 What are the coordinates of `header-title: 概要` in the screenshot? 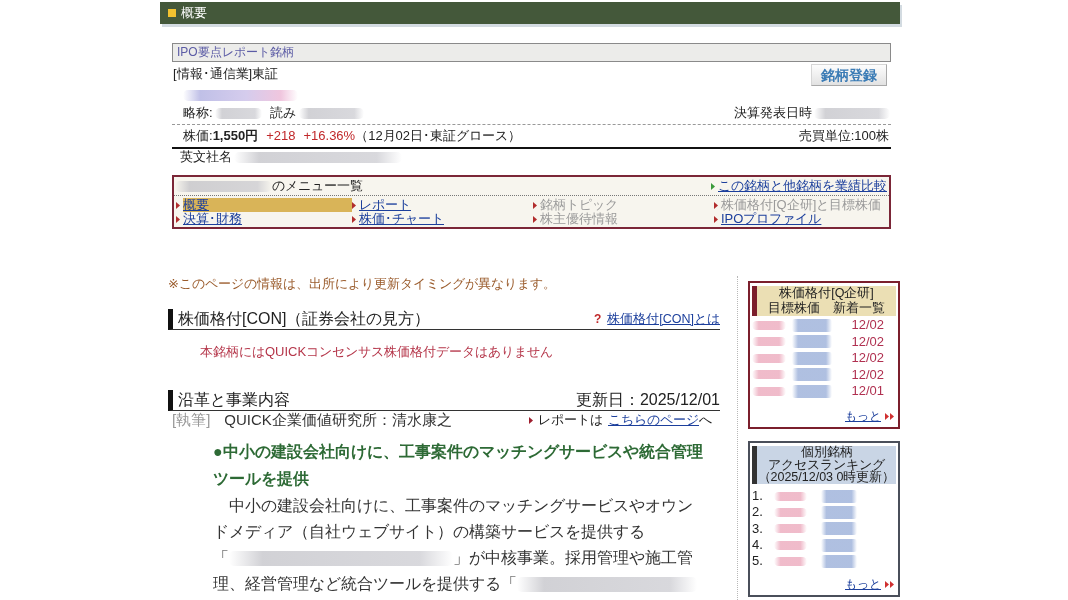 It's located at (194, 13).